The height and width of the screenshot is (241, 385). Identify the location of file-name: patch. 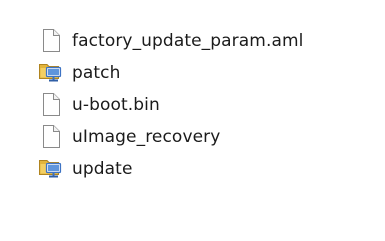
(96, 72).